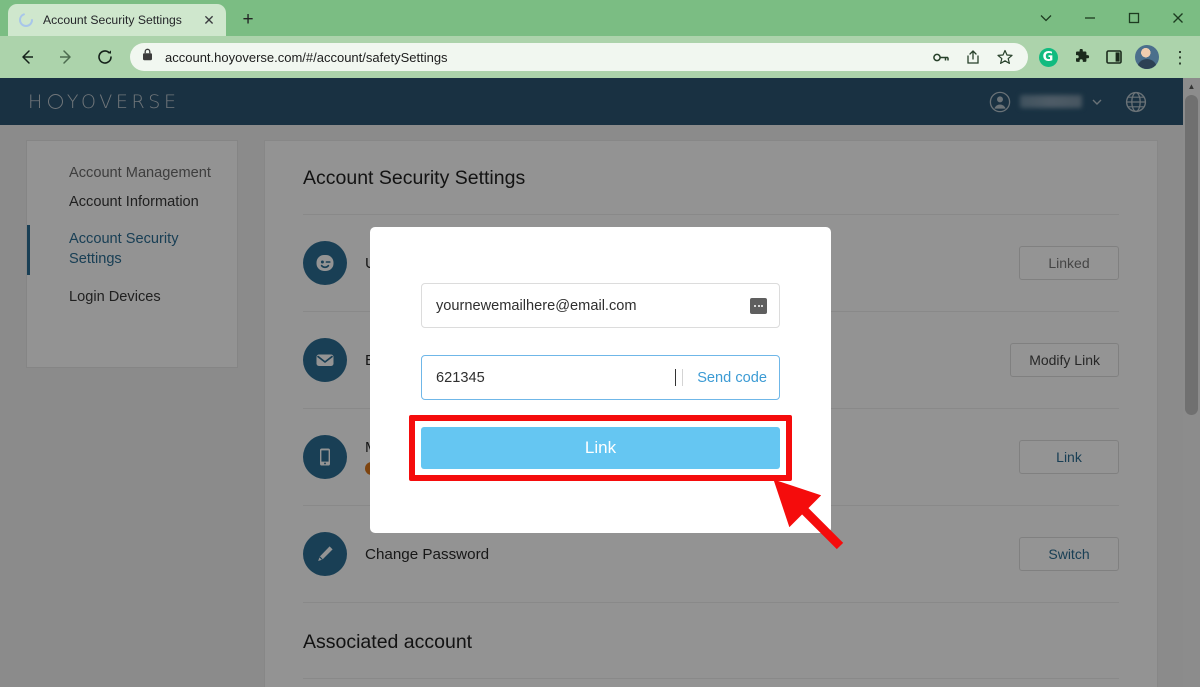 This screenshot has width=1200, height=687. I want to click on browser-titlebar: Account Security Settings ✕ +, so click(600, 18).